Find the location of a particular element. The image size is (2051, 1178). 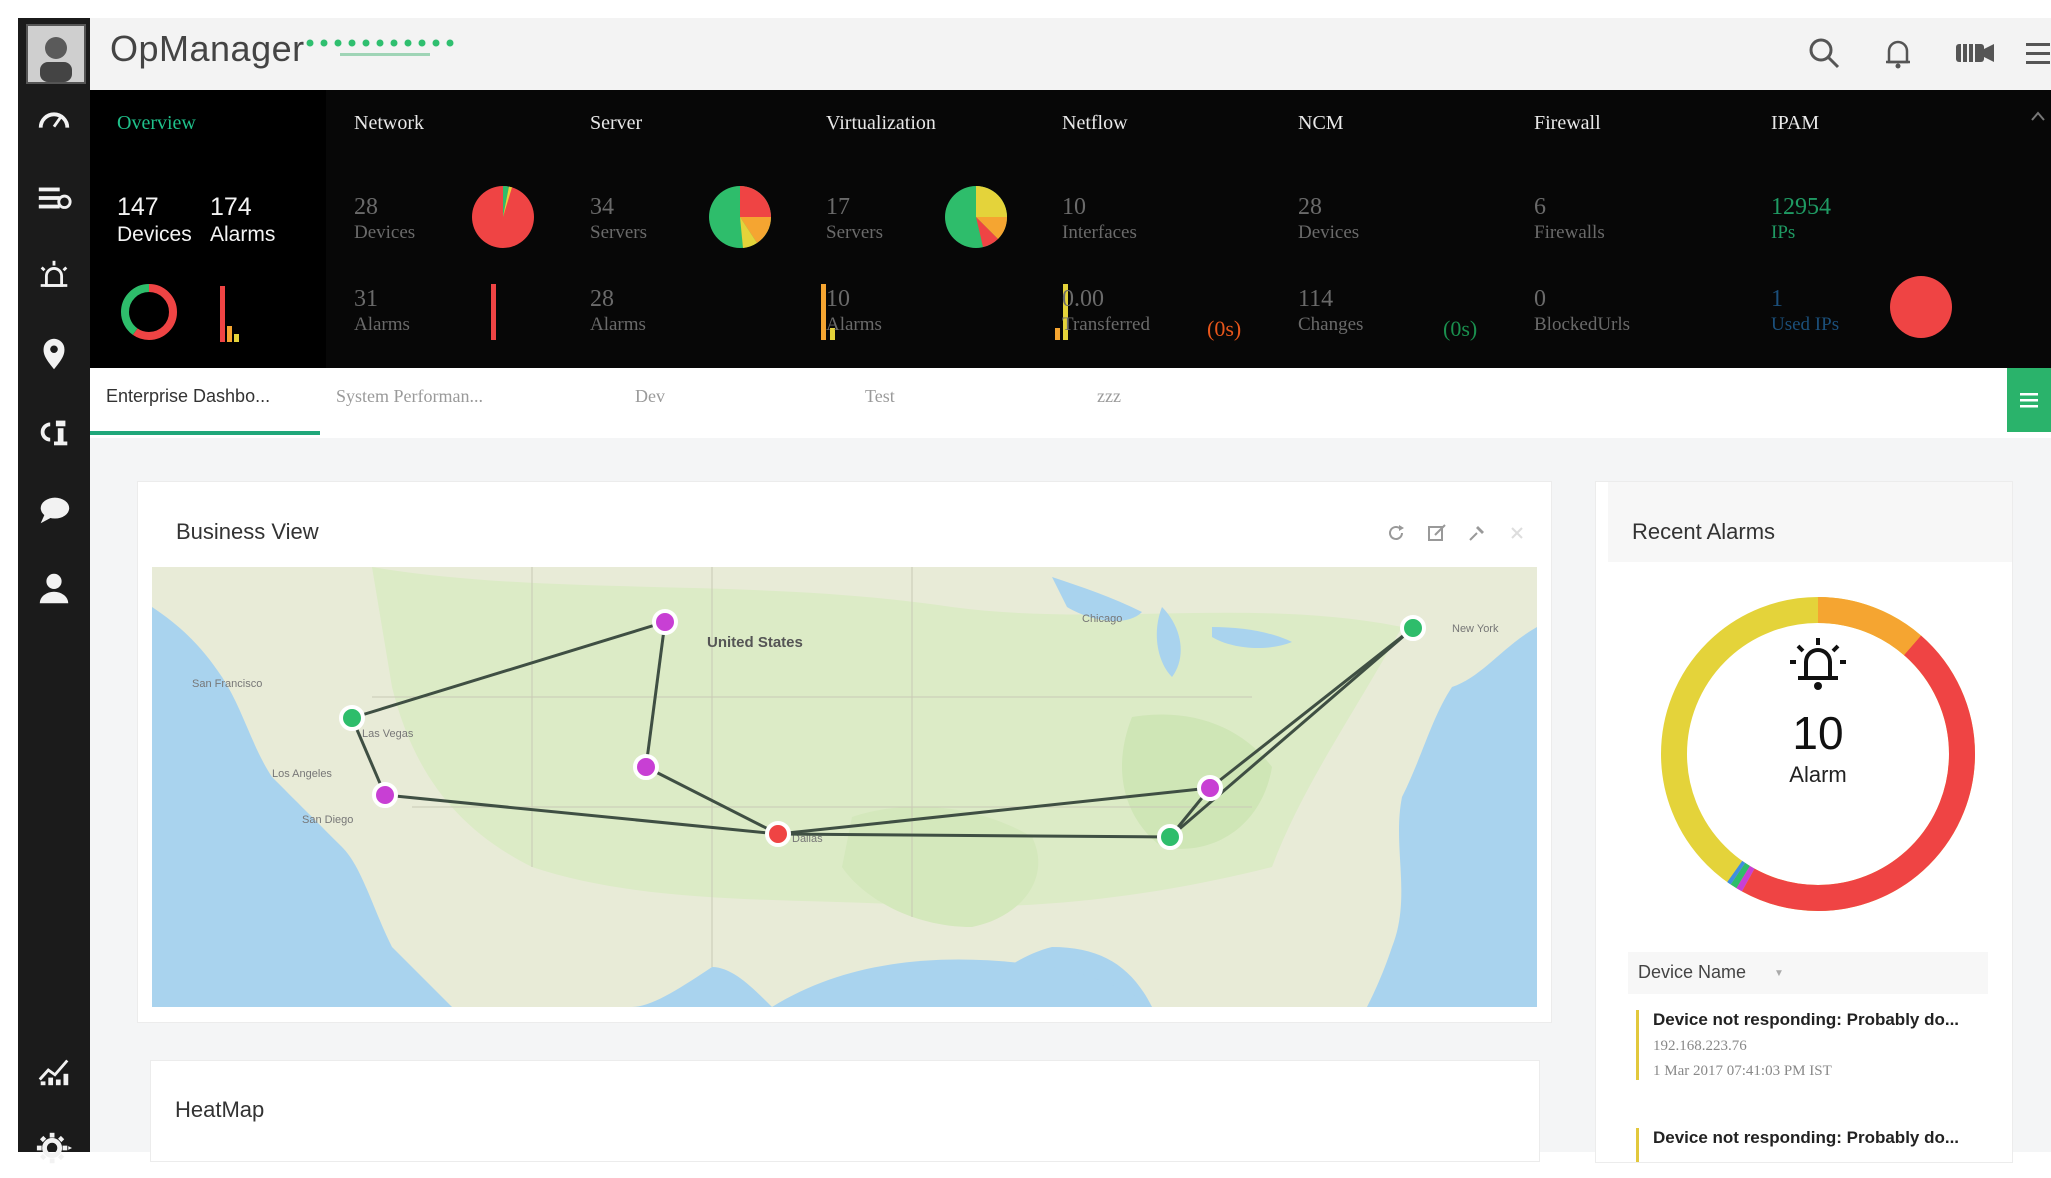

alarm-bug-icon is located at coordinates (54, 273).